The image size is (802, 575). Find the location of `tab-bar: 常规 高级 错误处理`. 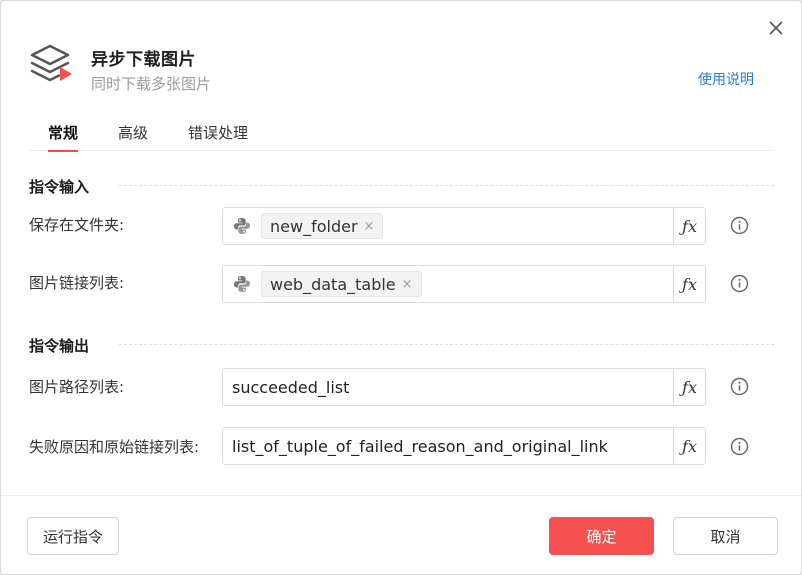

tab-bar: 常规 高级 错误处理 is located at coordinates (401, 132).